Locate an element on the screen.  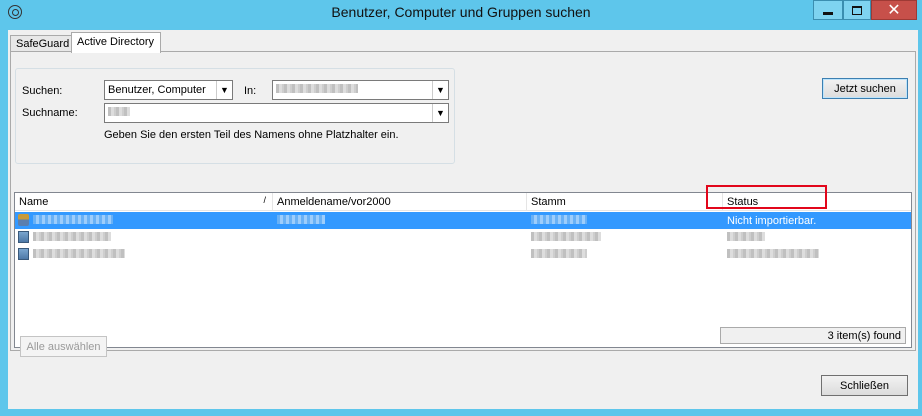
search-type-dropdown: Benutzer, Computer ▼ is located at coordinates (168, 90).